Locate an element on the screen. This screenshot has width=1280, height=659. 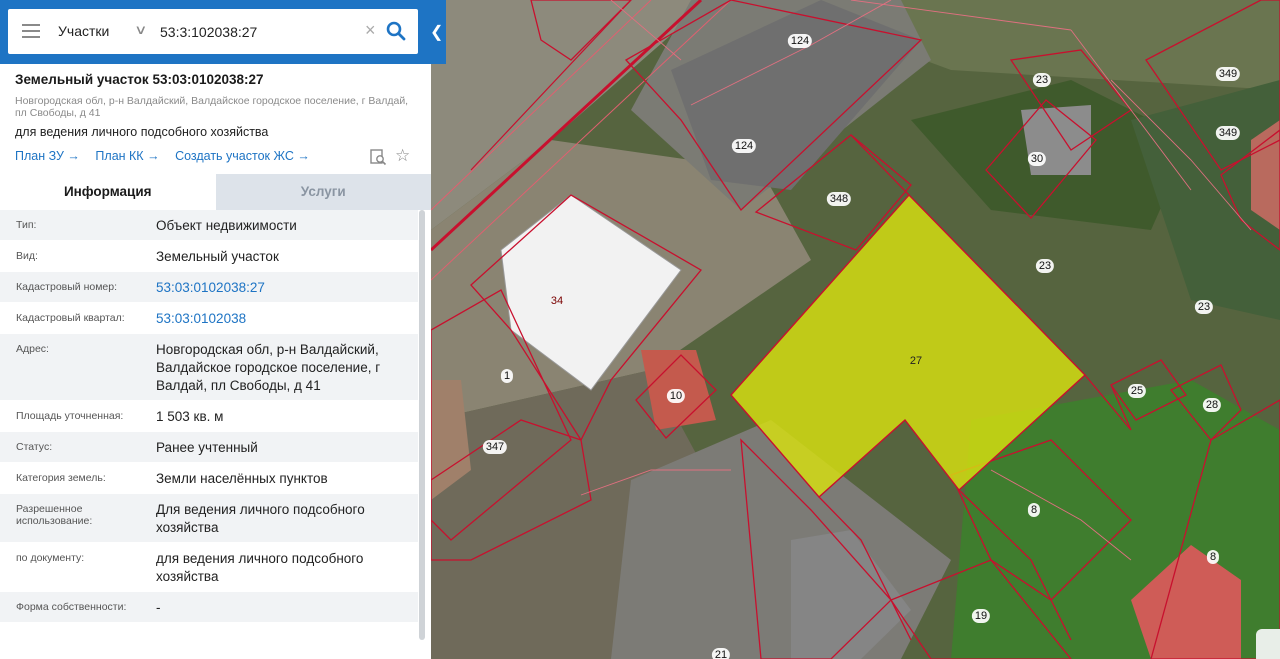
row-key: Адрес: is located at coordinates (32, 349).